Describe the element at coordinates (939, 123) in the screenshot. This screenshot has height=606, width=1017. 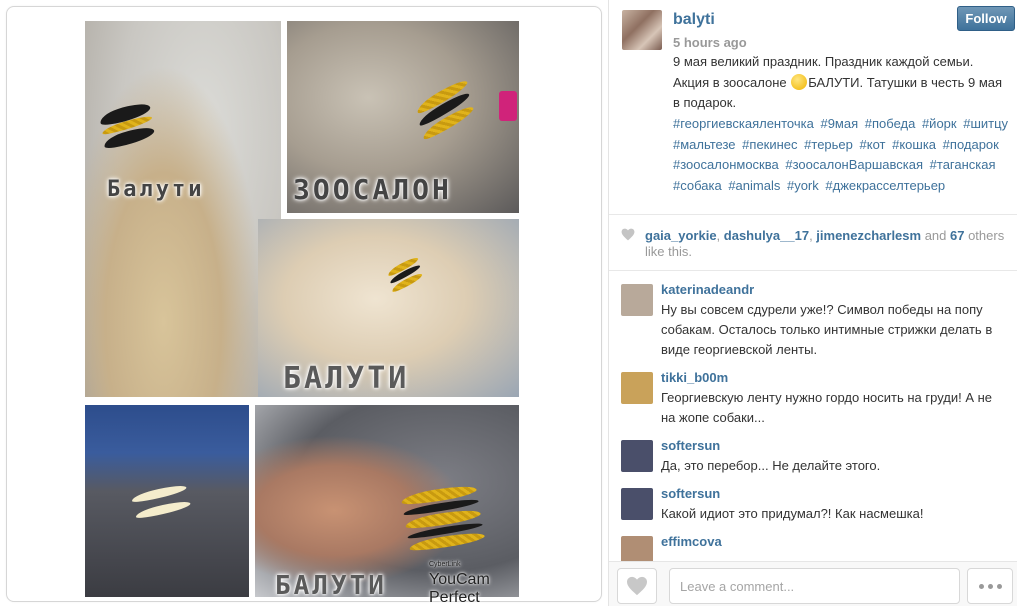
I see `hashtag: #йорк` at that location.